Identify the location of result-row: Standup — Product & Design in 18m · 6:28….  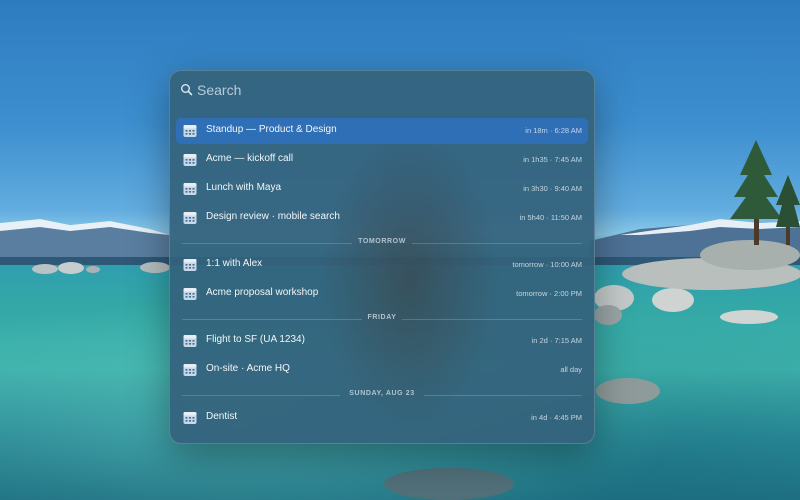
(382, 131).